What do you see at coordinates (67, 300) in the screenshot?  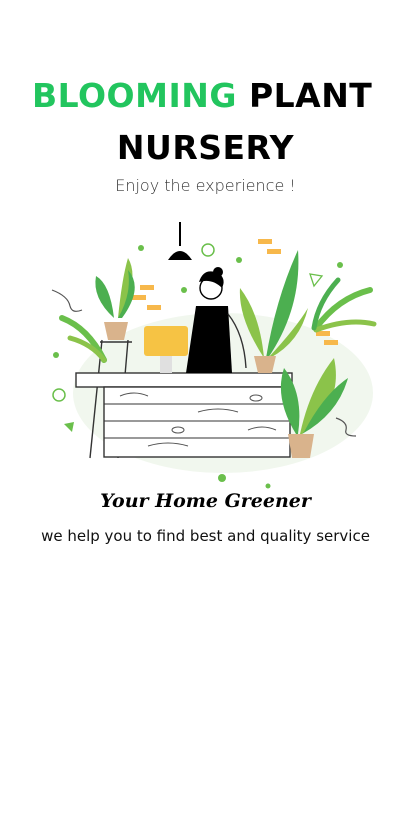 I see `squiggle` at bounding box center [67, 300].